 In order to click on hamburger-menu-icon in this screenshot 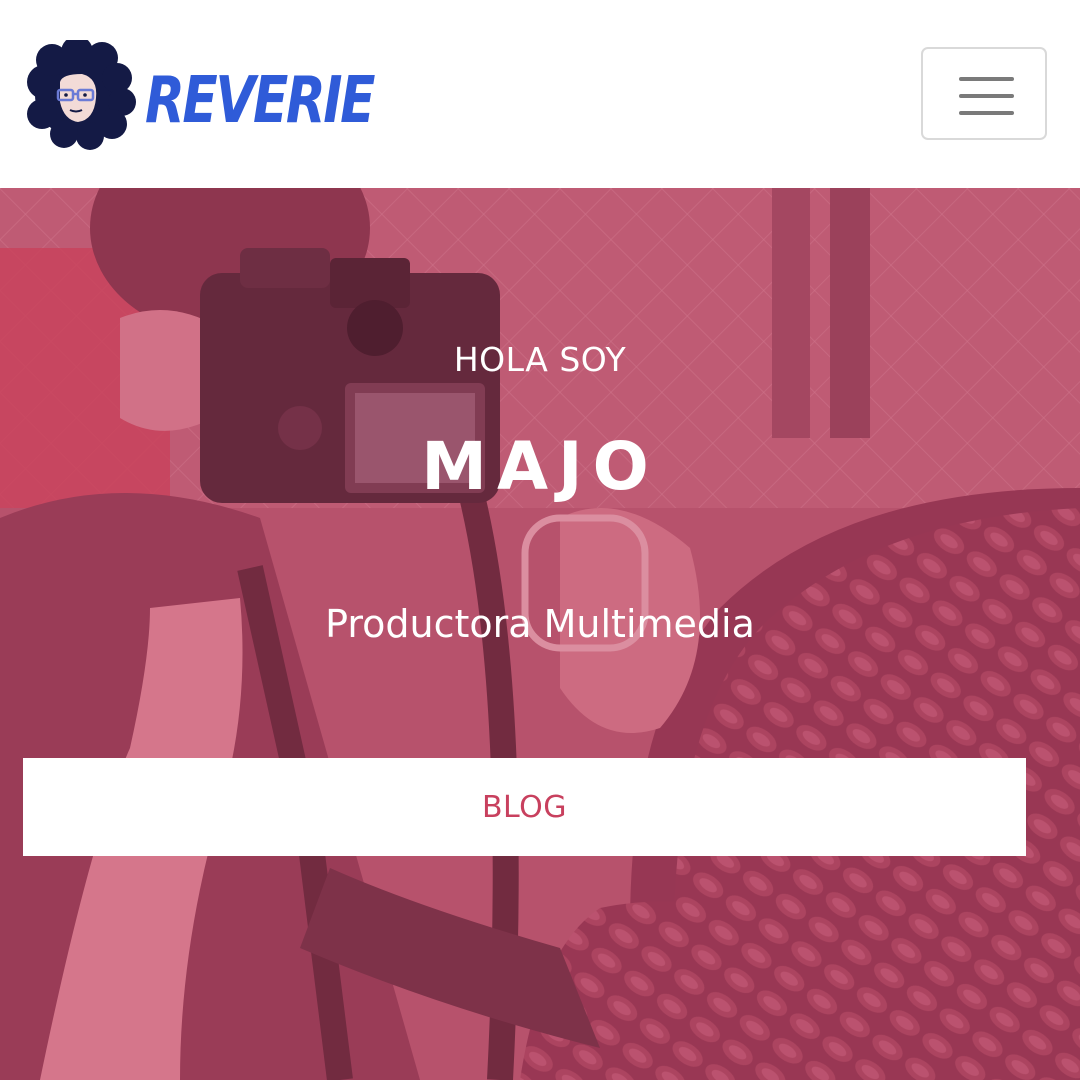, I will do `click(986, 79)`.